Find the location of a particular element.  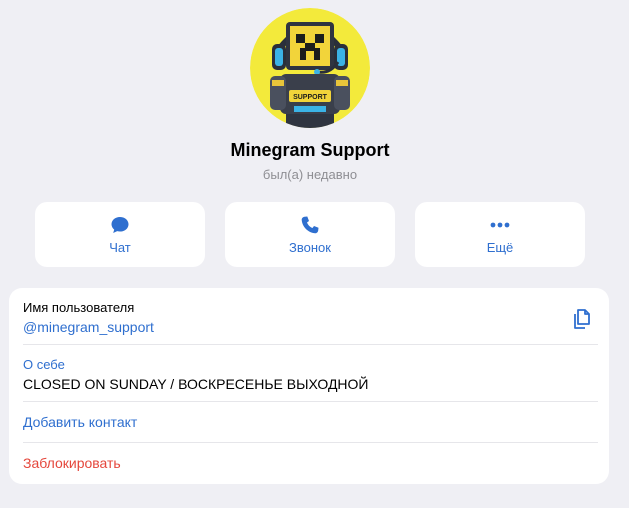

chat-button: Чат is located at coordinates (120, 234).